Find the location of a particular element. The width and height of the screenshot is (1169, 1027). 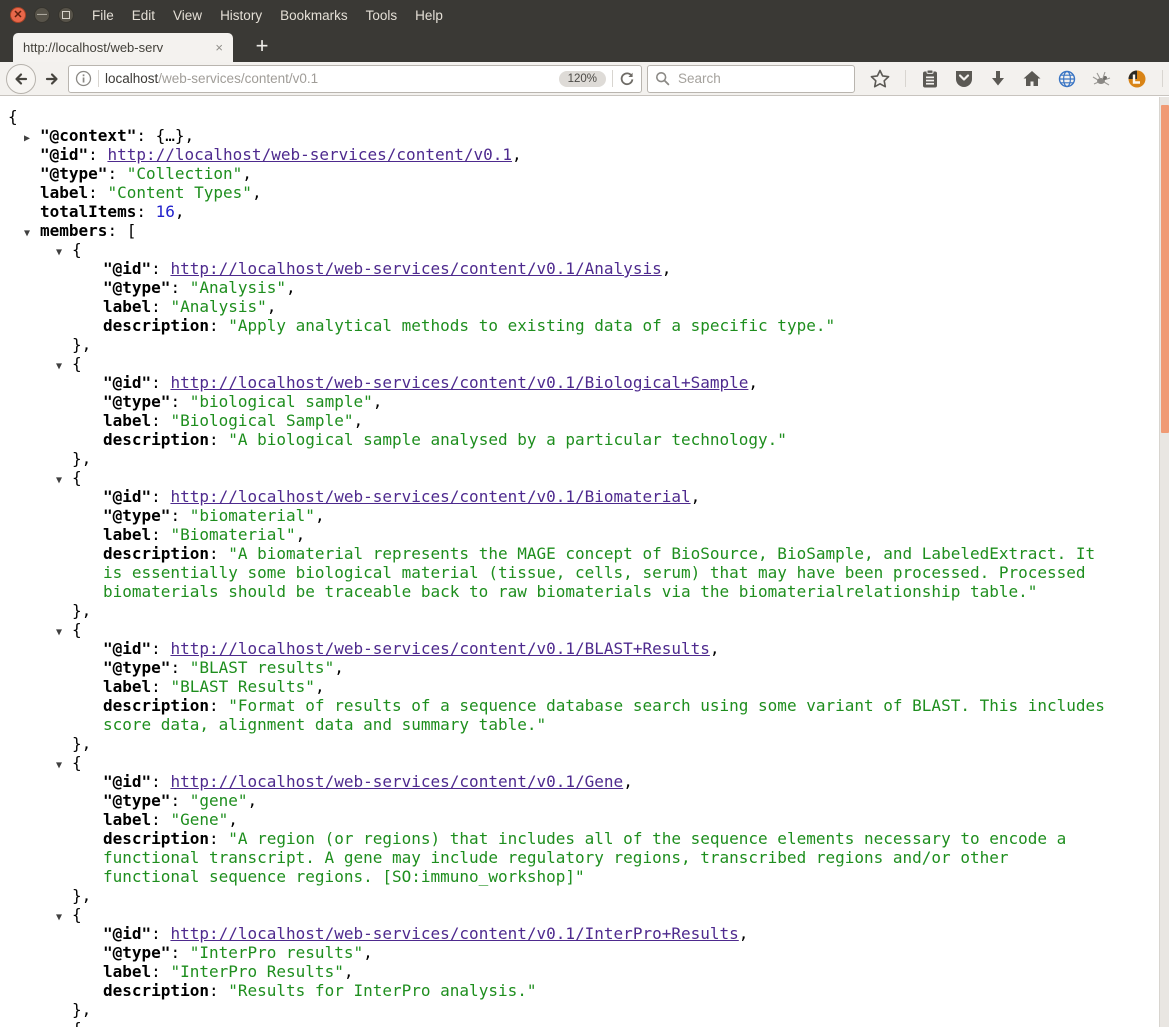

json-key: "@context" is located at coordinates (88, 135).